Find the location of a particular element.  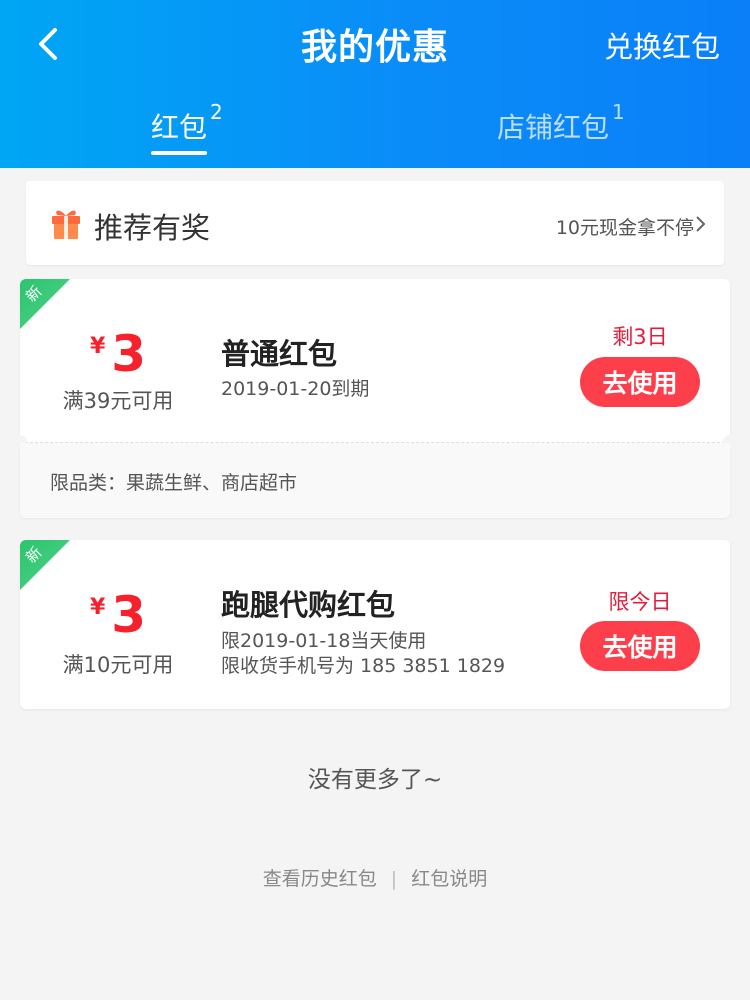

tab-hongbao: 红包 2 is located at coordinates (187, 123).